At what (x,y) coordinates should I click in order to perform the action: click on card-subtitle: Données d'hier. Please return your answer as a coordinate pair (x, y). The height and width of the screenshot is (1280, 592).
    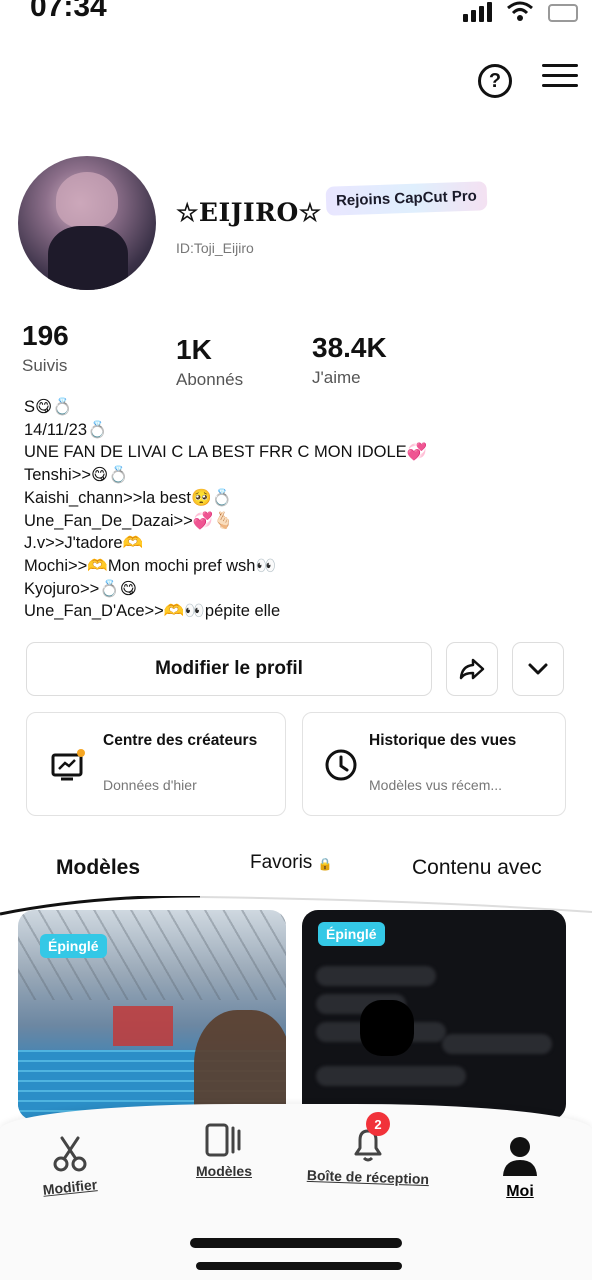
    Looking at the image, I should click on (150, 785).